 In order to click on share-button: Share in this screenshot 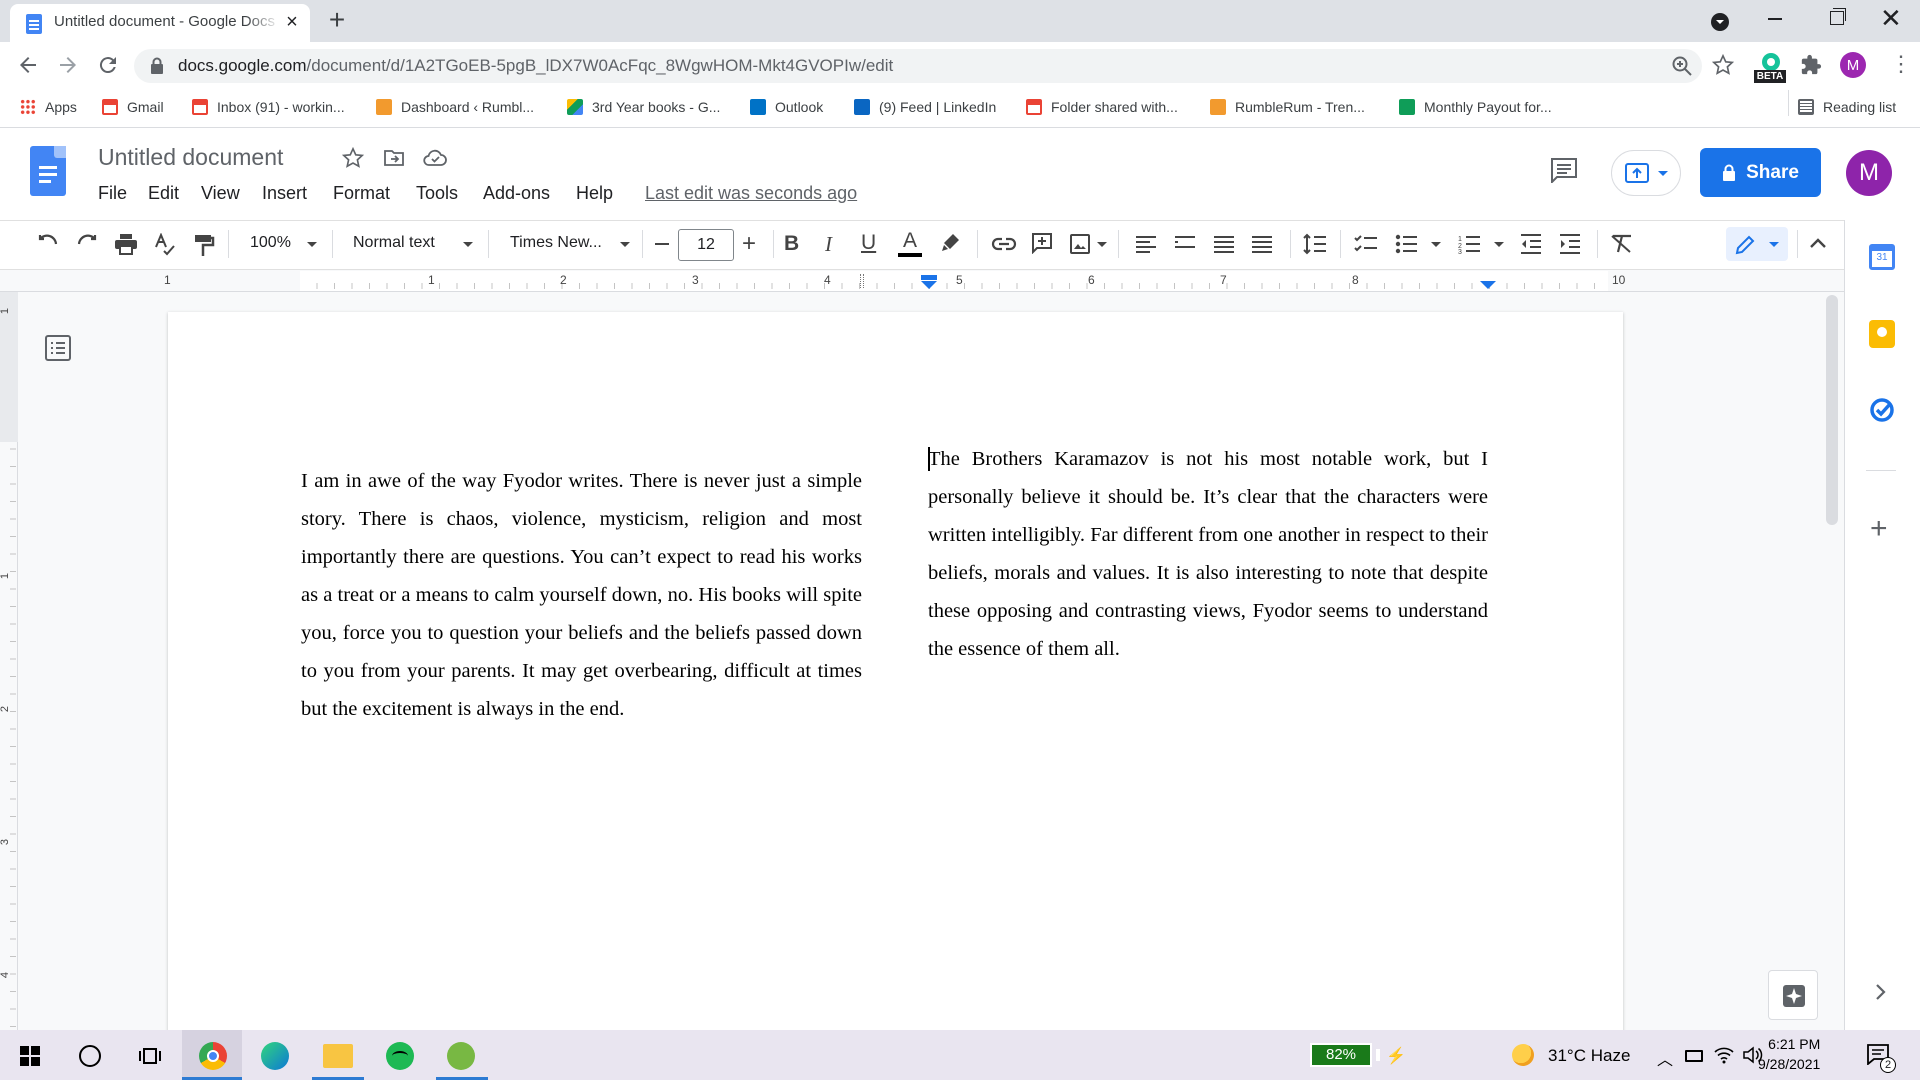, I will do `click(1760, 172)`.